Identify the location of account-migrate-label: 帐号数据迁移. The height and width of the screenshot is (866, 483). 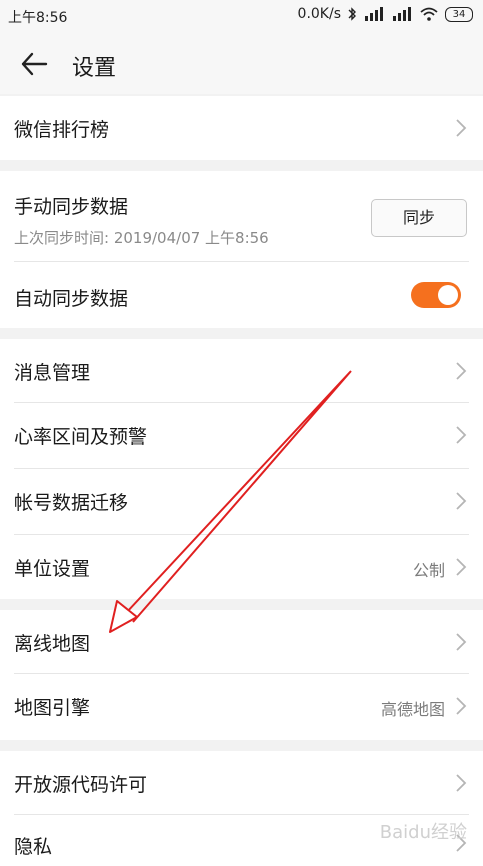
(71, 503).